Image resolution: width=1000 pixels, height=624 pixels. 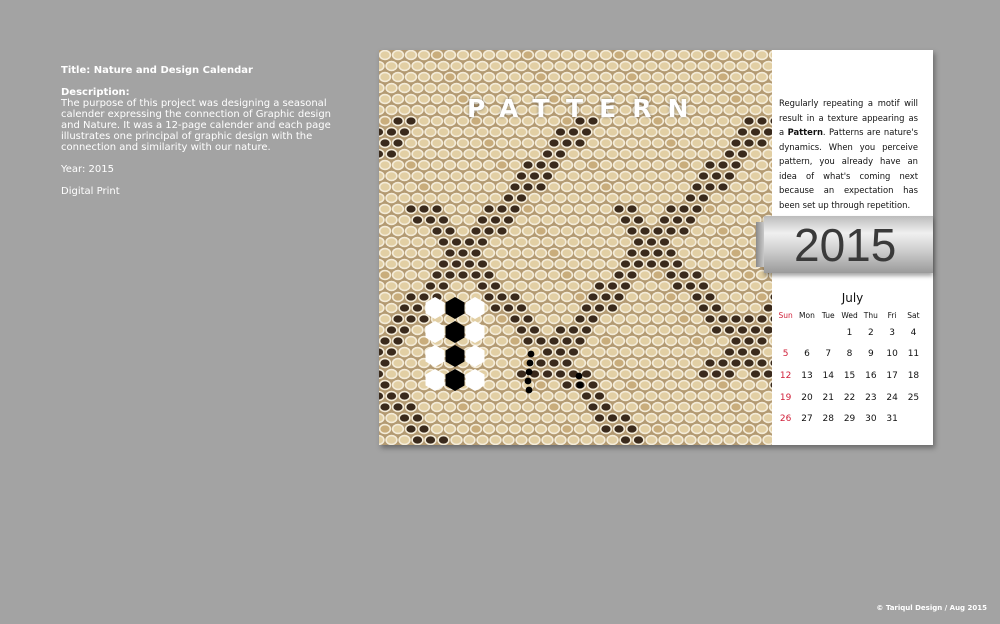 I want to click on day-cell: 27, so click(x=807, y=419).